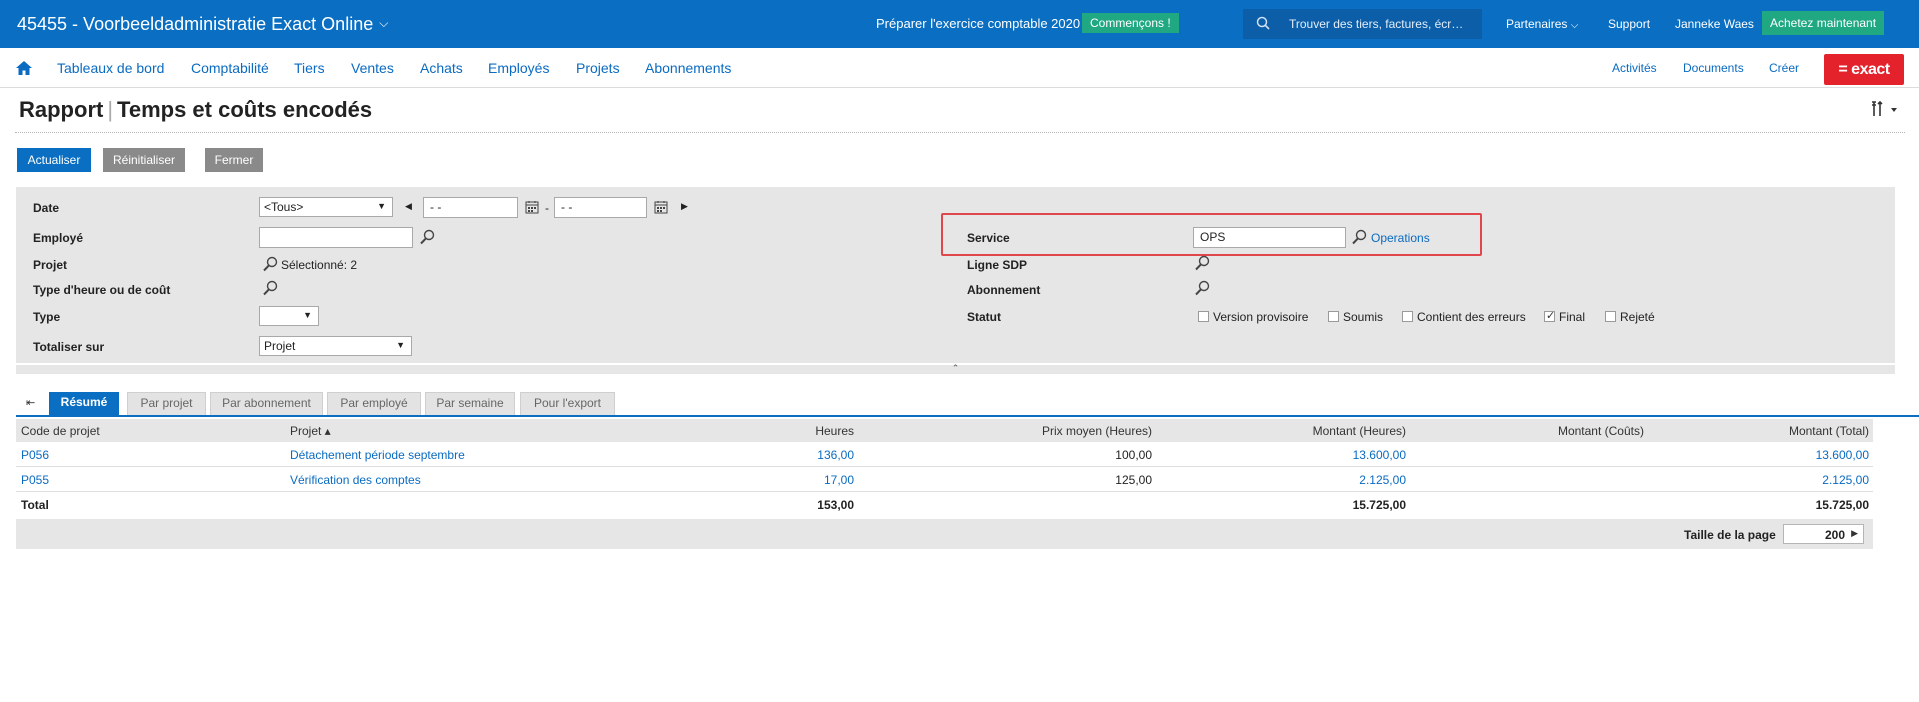 The width and height of the screenshot is (1919, 702). Describe the element at coordinates (1471, 317) in the screenshot. I see `status-label-errors: Contient des erreurs` at that location.